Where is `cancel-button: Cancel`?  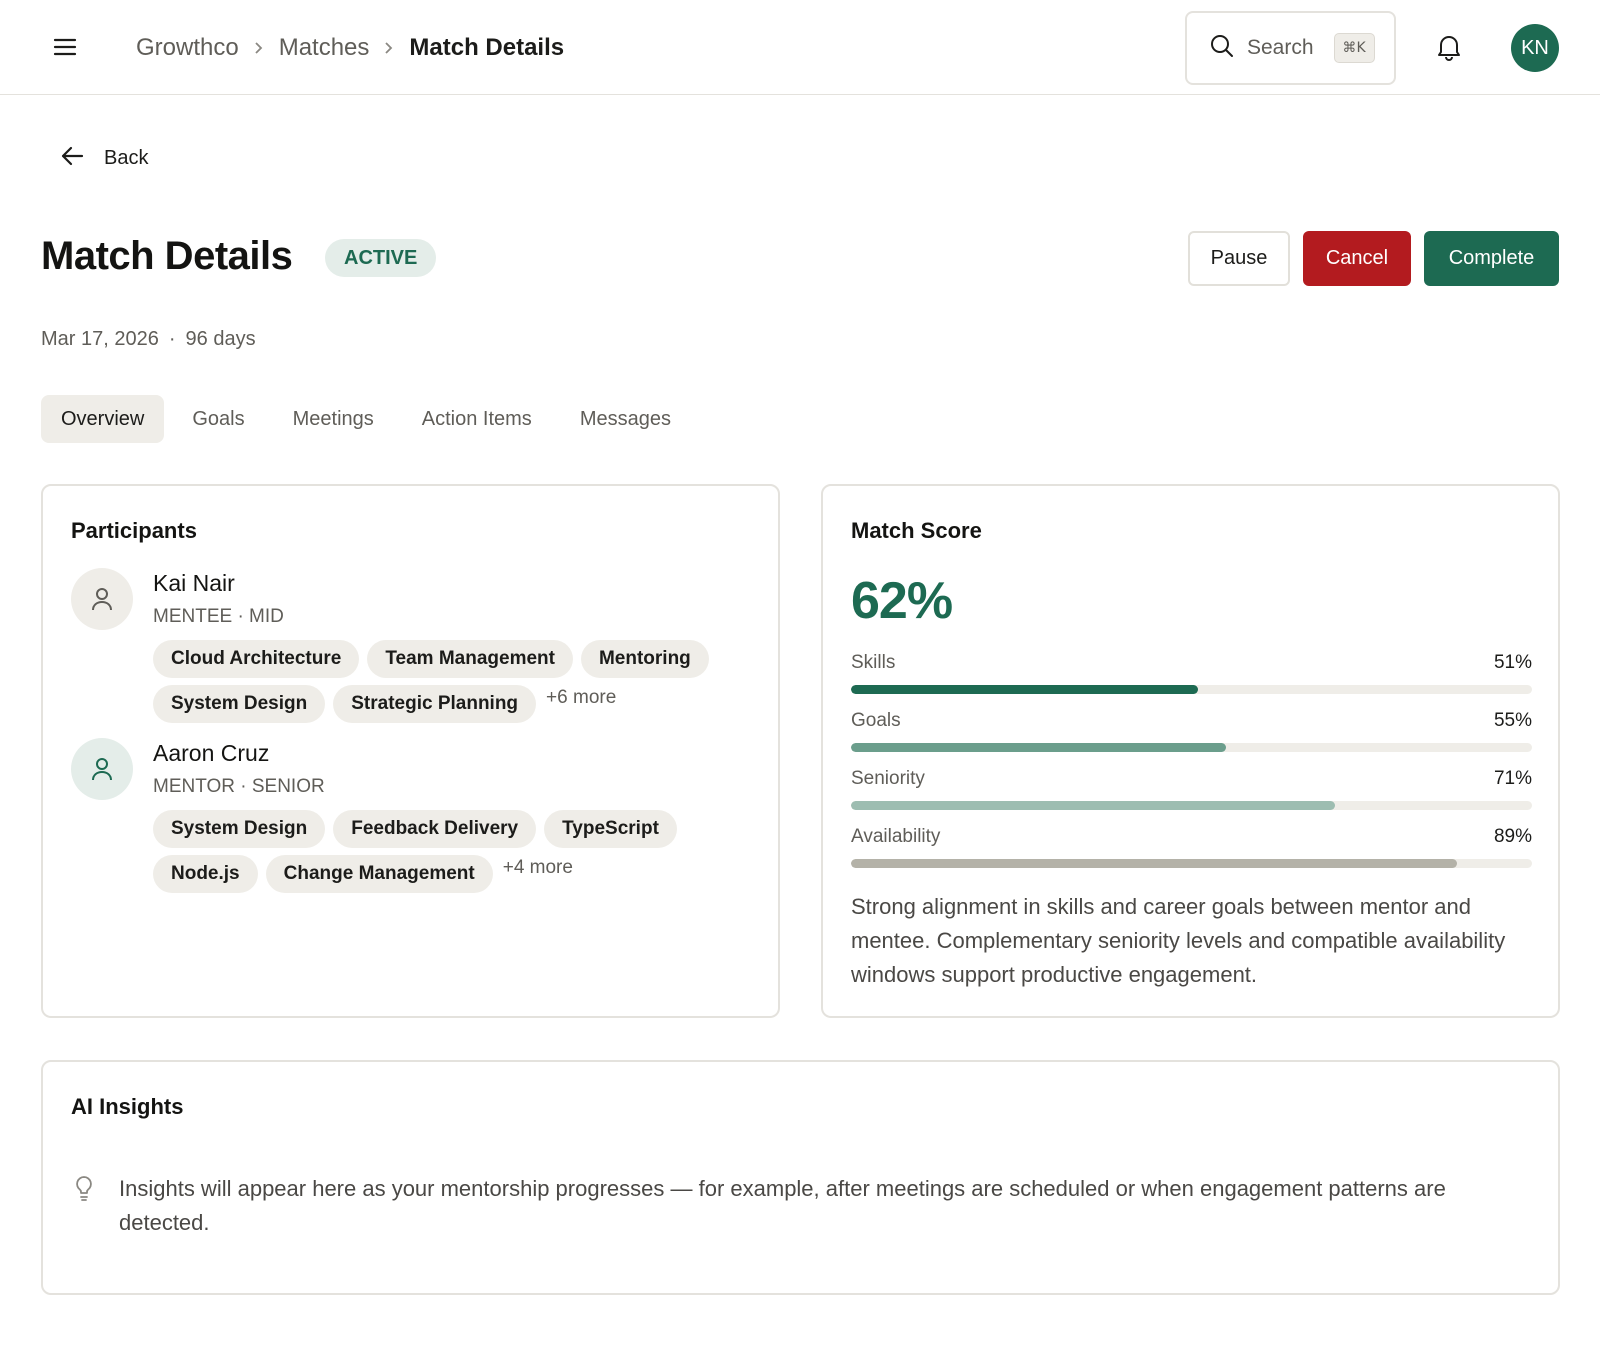 cancel-button: Cancel is located at coordinates (1357, 258).